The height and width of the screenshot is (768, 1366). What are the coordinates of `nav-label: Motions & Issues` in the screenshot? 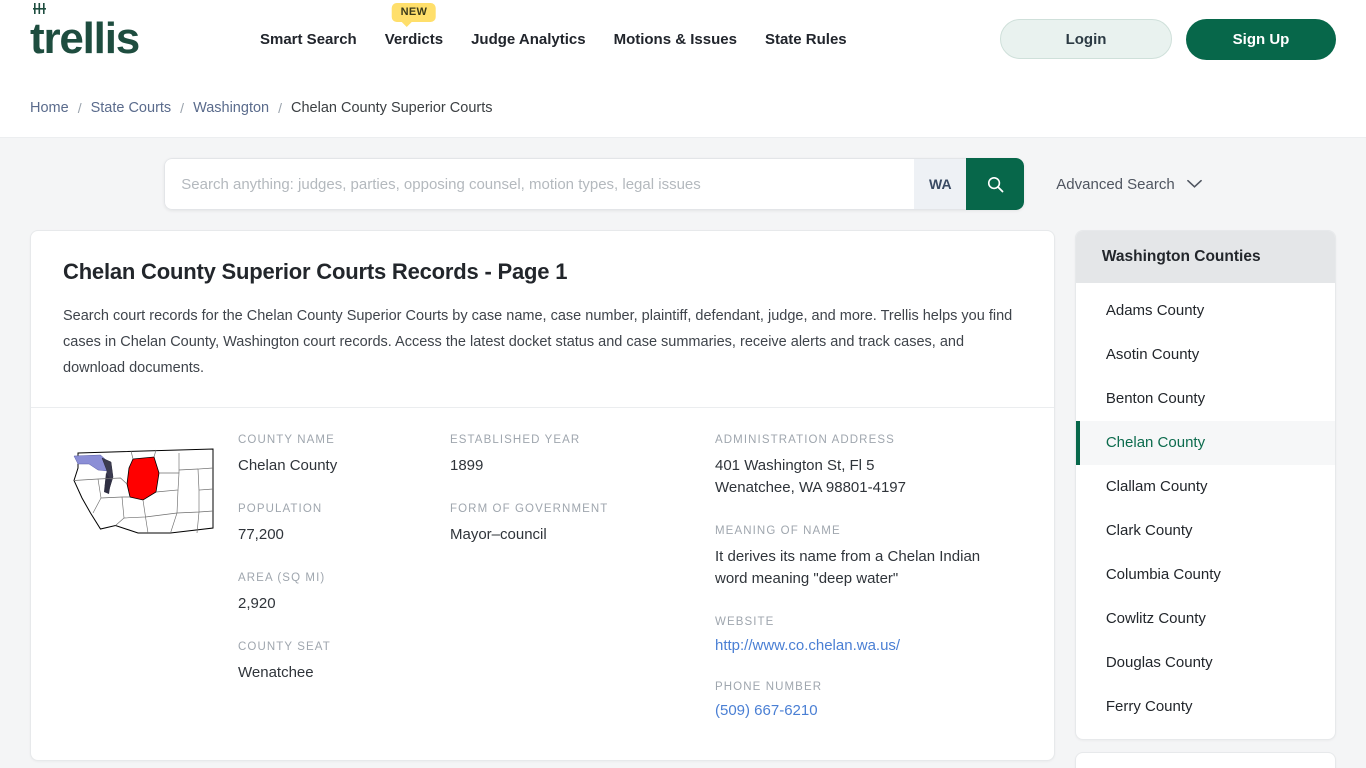 It's located at (675, 39).